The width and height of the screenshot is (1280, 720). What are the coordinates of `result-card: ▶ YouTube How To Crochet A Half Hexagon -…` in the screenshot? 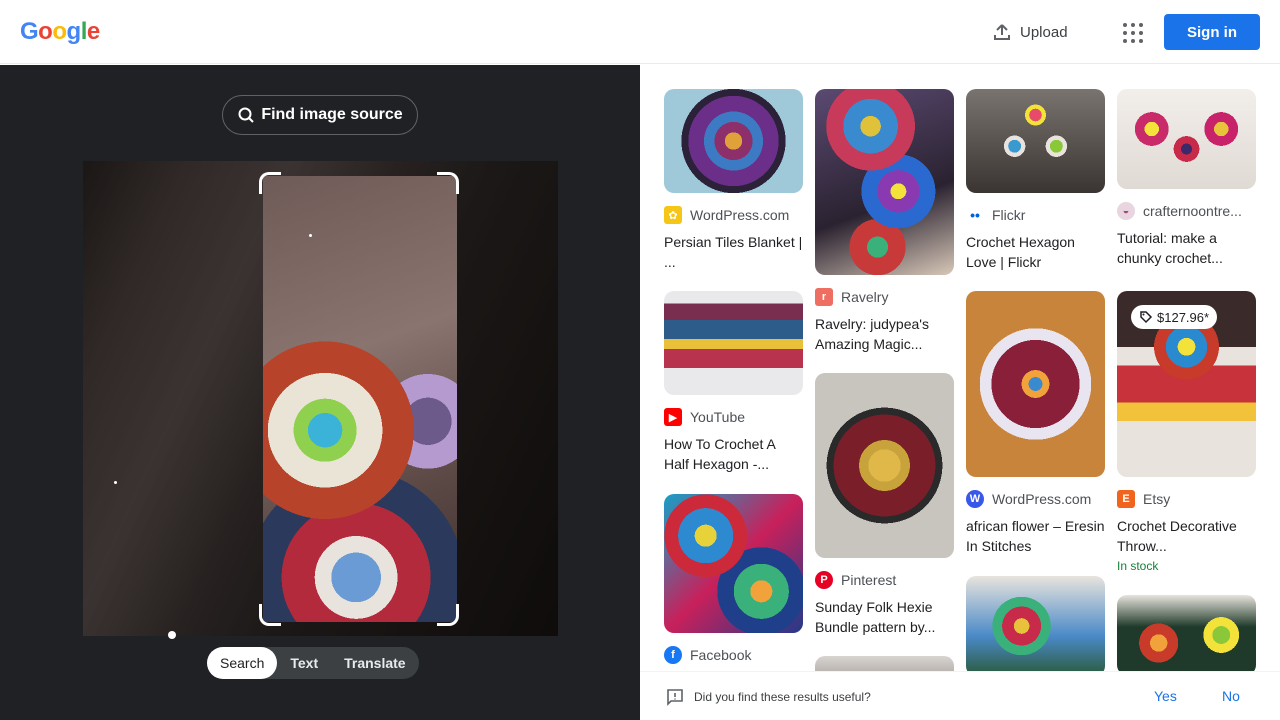 It's located at (733, 382).